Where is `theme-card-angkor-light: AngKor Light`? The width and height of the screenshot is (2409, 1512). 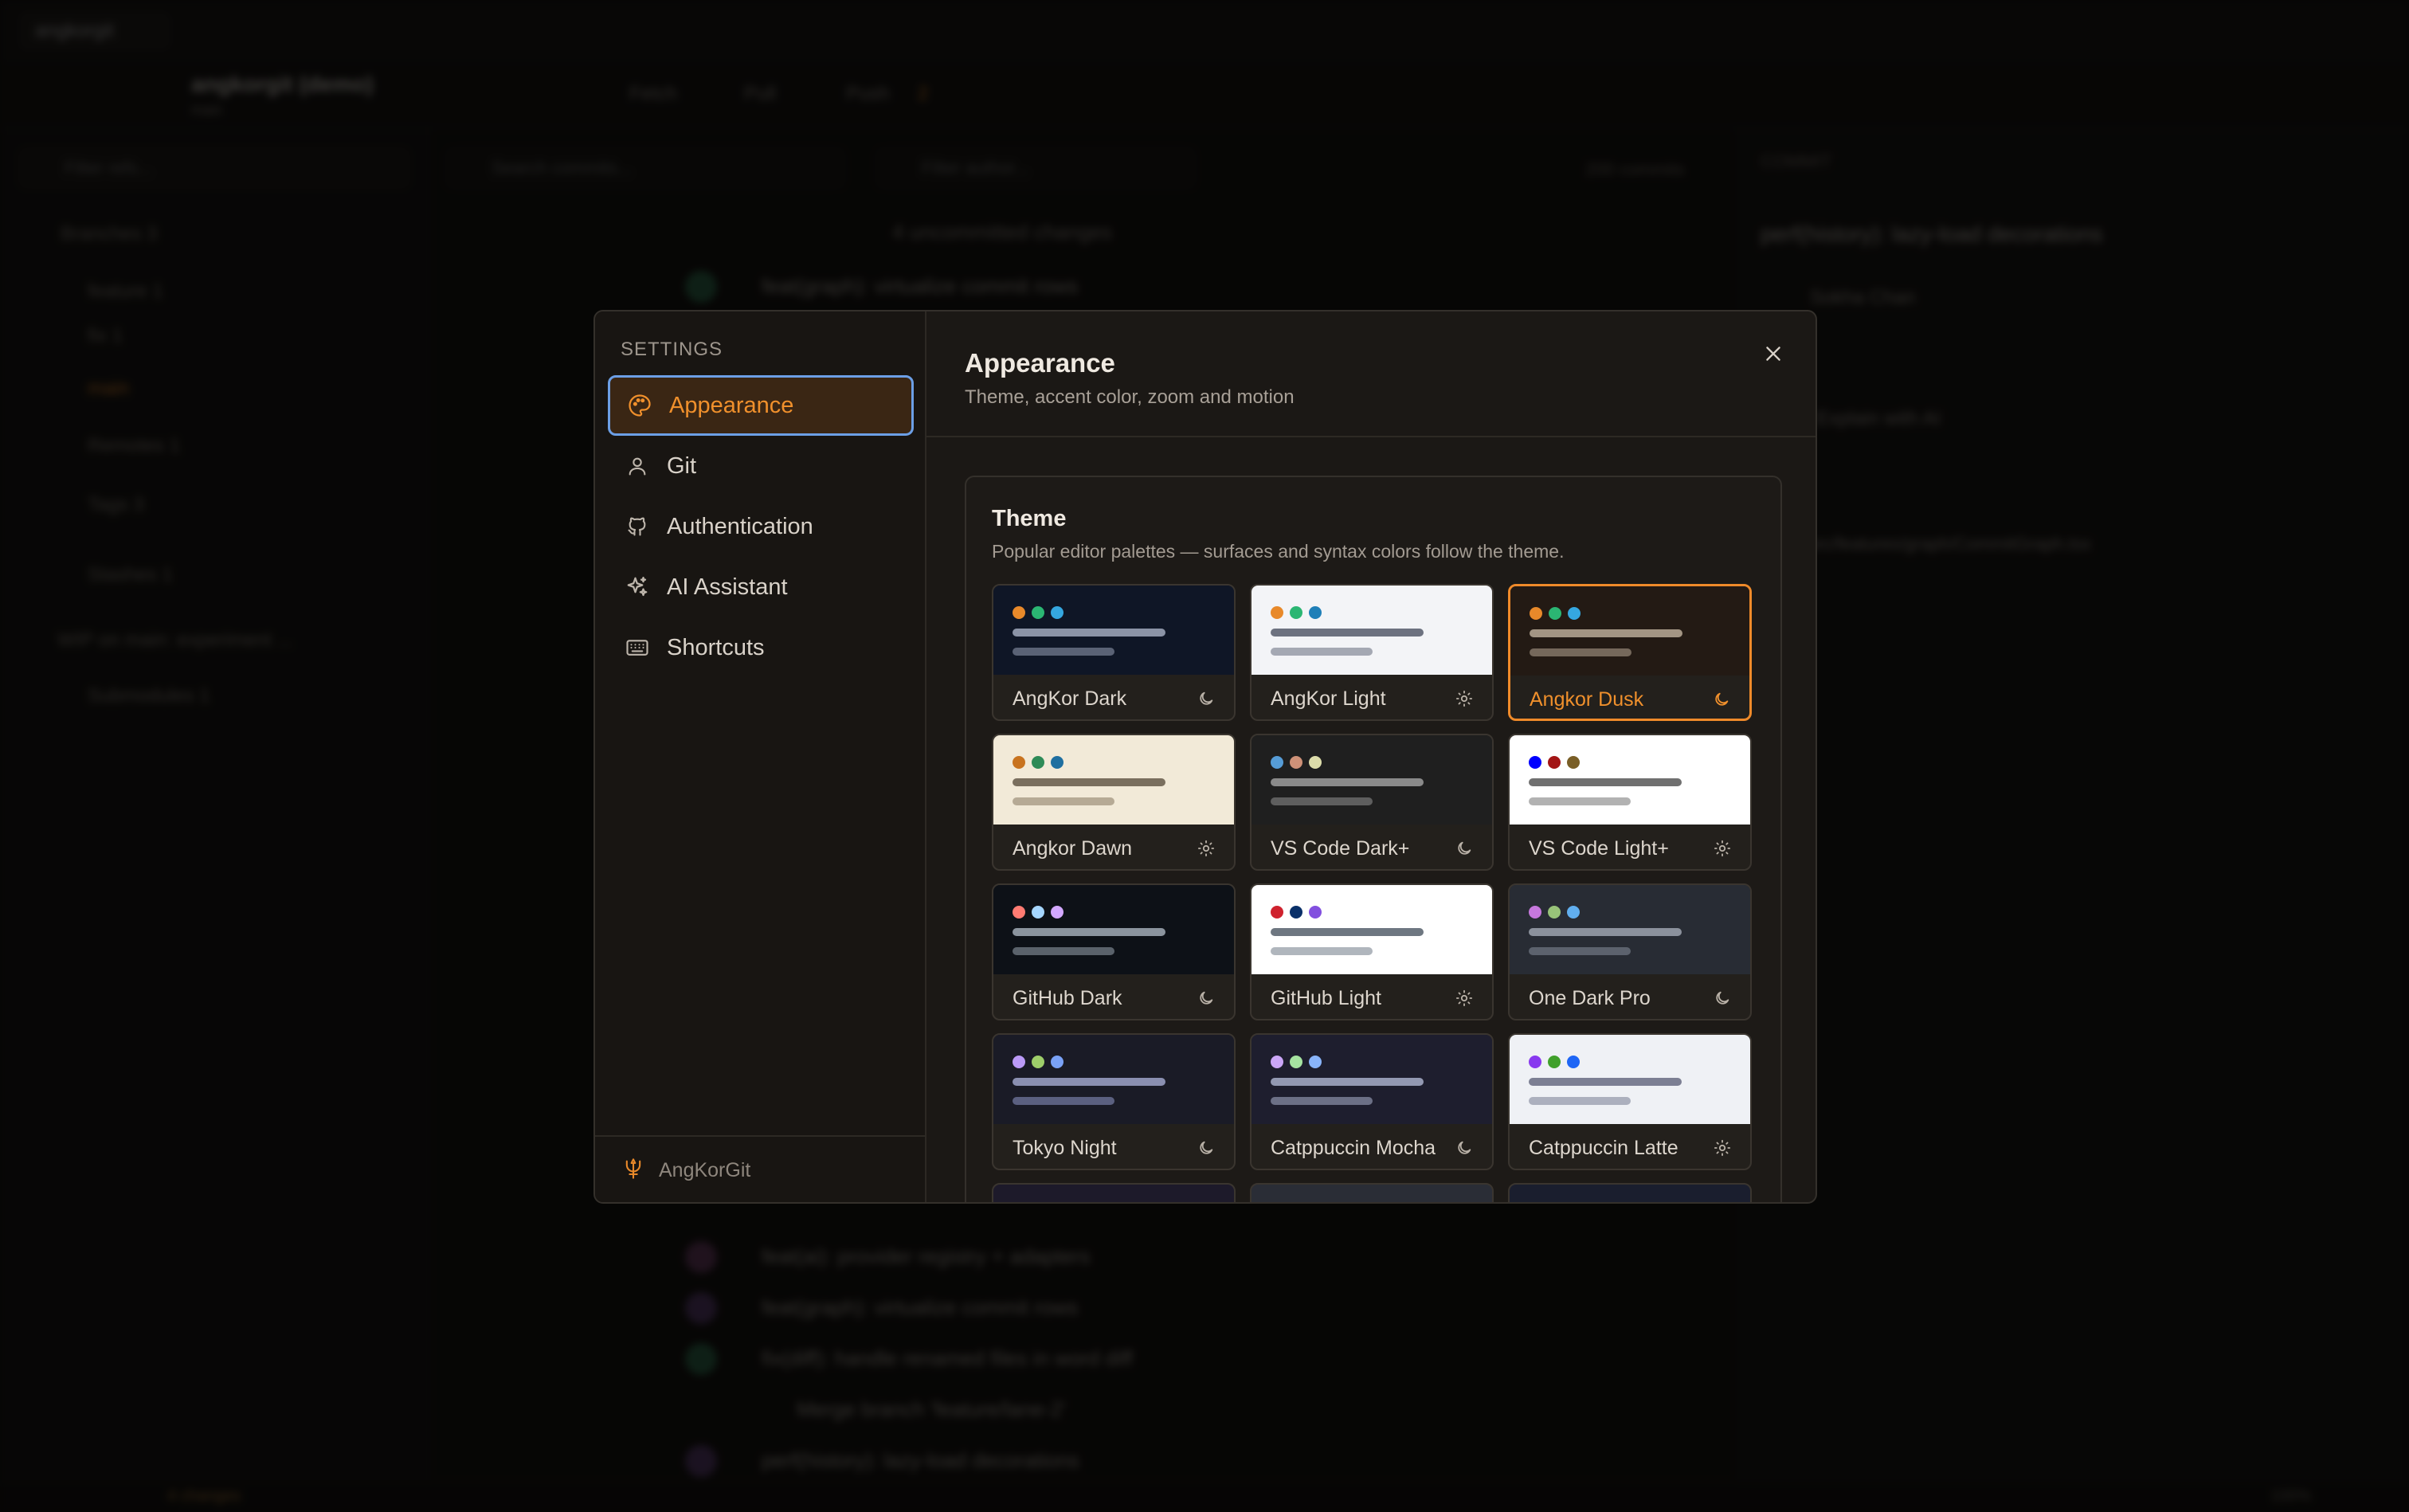
theme-card-angkor-light: AngKor Light is located at coordinates (1372, 652).